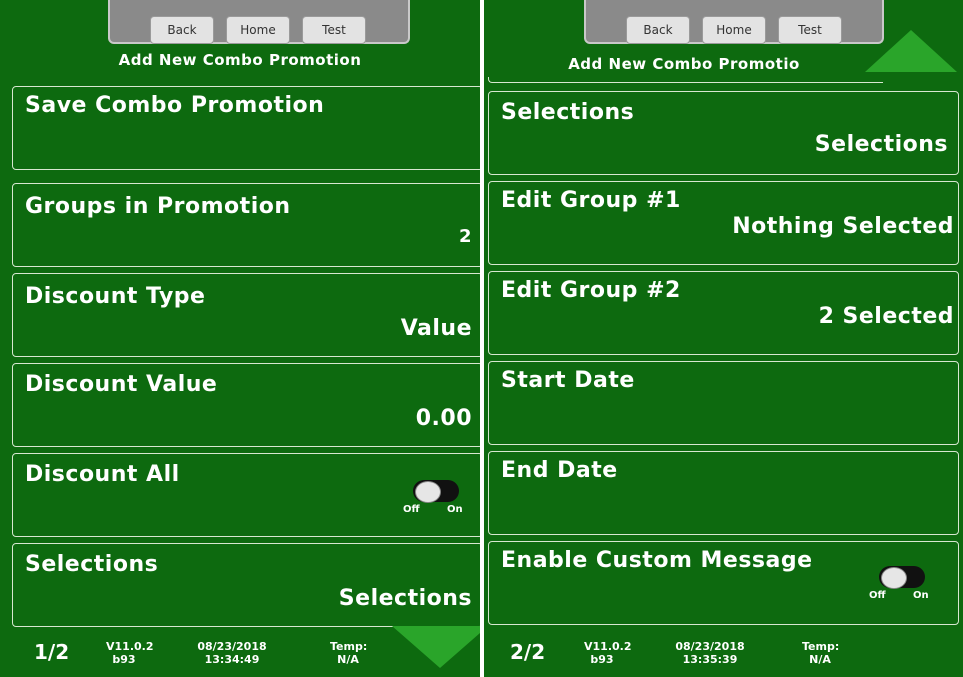  I want to click on end-date-tile: End Date, so click(723, 493).